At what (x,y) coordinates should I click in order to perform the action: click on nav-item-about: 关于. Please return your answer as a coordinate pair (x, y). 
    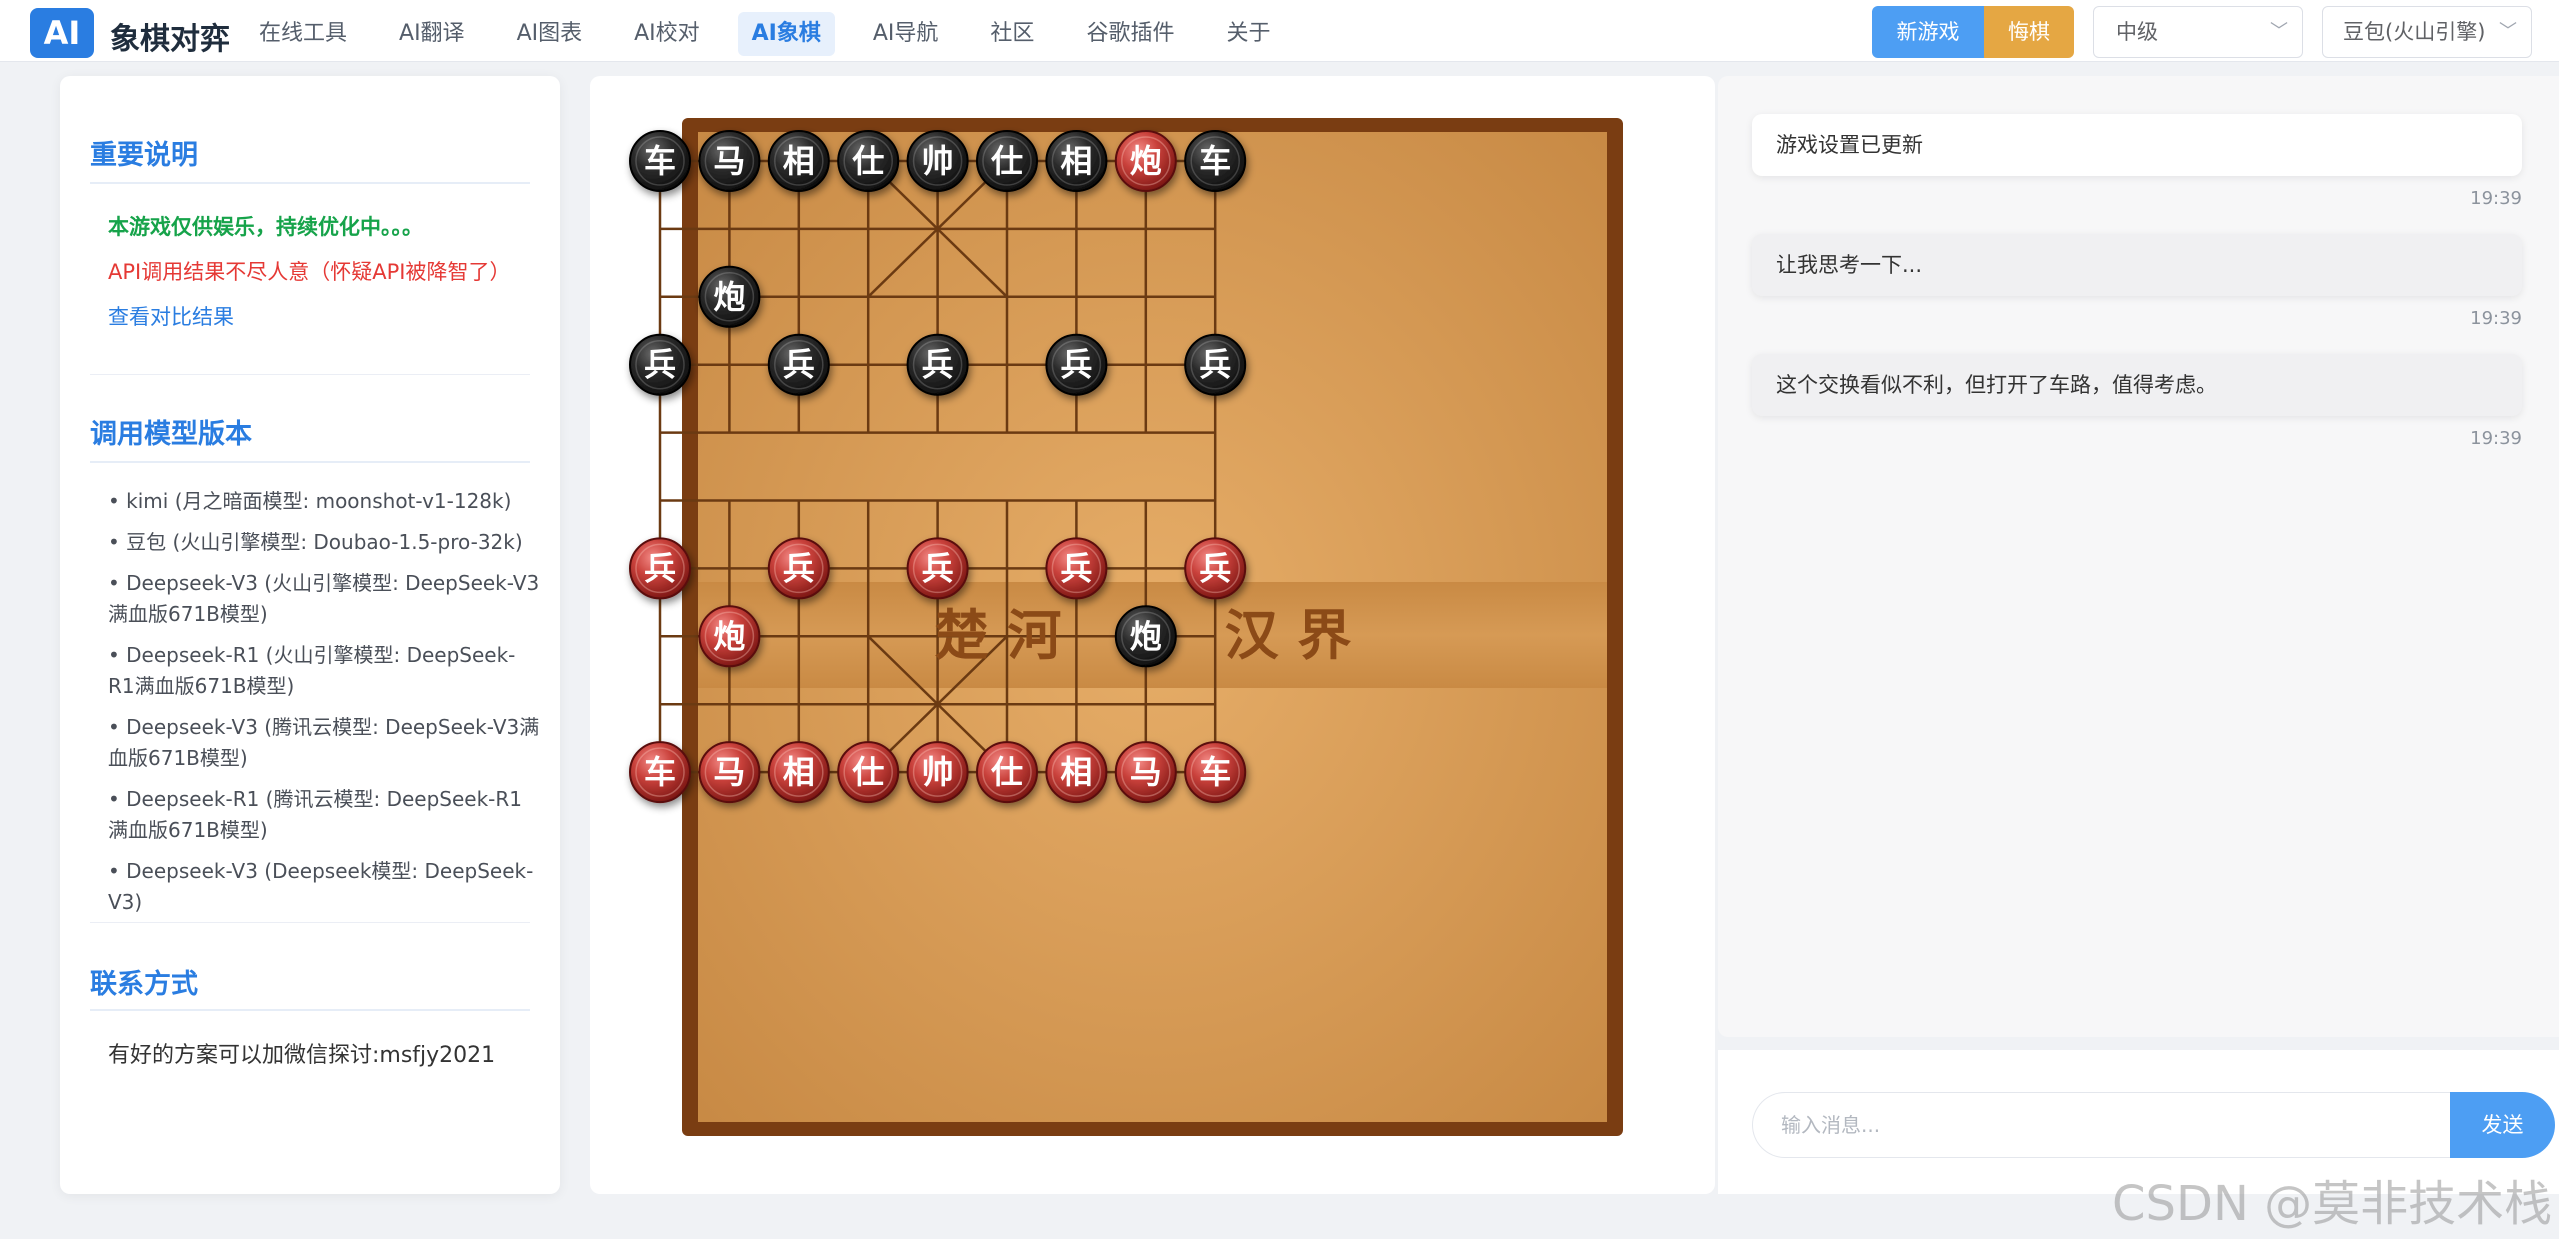
    Looking at the image, I should click on (1248, 34).